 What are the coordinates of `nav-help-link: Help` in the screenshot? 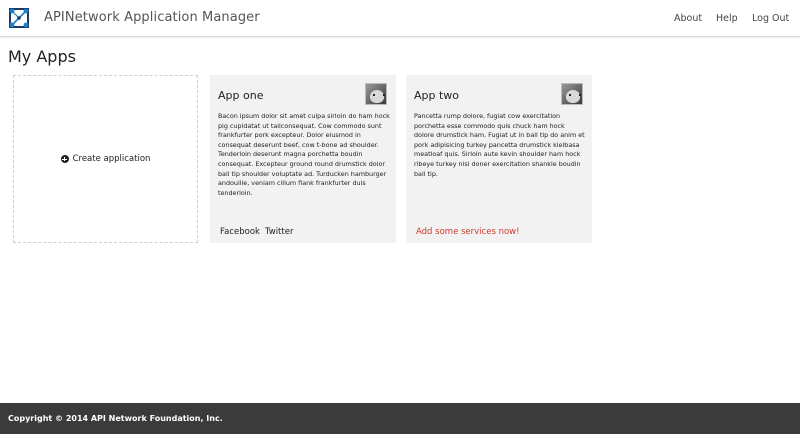 It's located at (727, 18).